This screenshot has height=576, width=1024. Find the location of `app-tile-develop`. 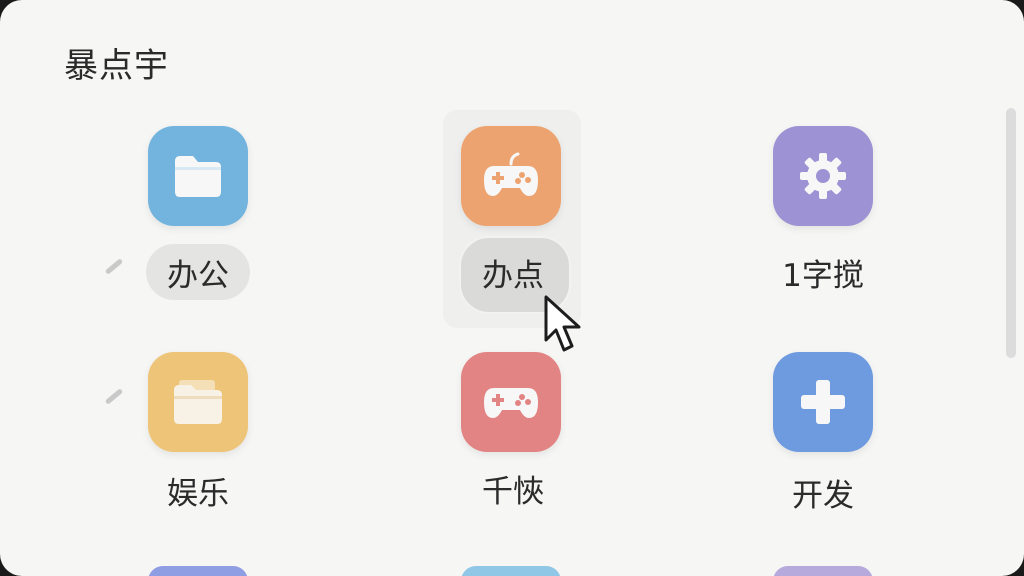

app-tile-develop is located at coordinates (823, 402).